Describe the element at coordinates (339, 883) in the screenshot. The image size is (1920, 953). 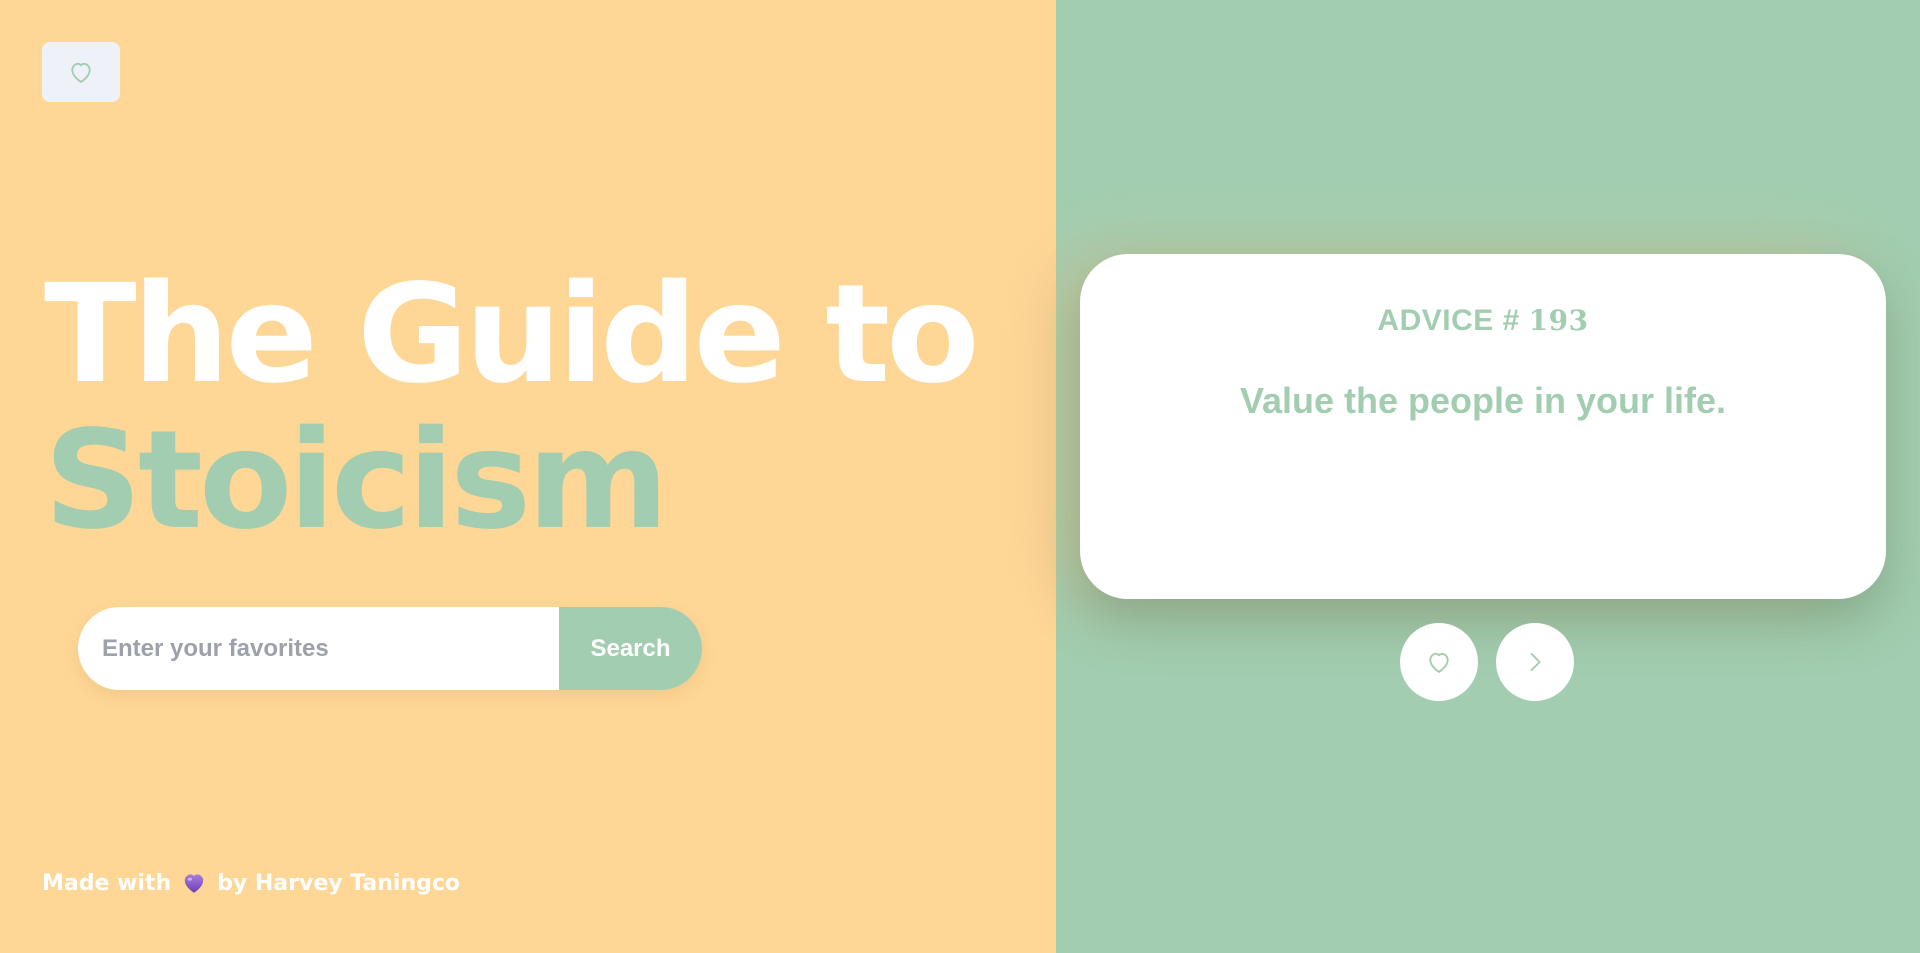
I see `footer-suffix: by Harvey Taningco` at that location.